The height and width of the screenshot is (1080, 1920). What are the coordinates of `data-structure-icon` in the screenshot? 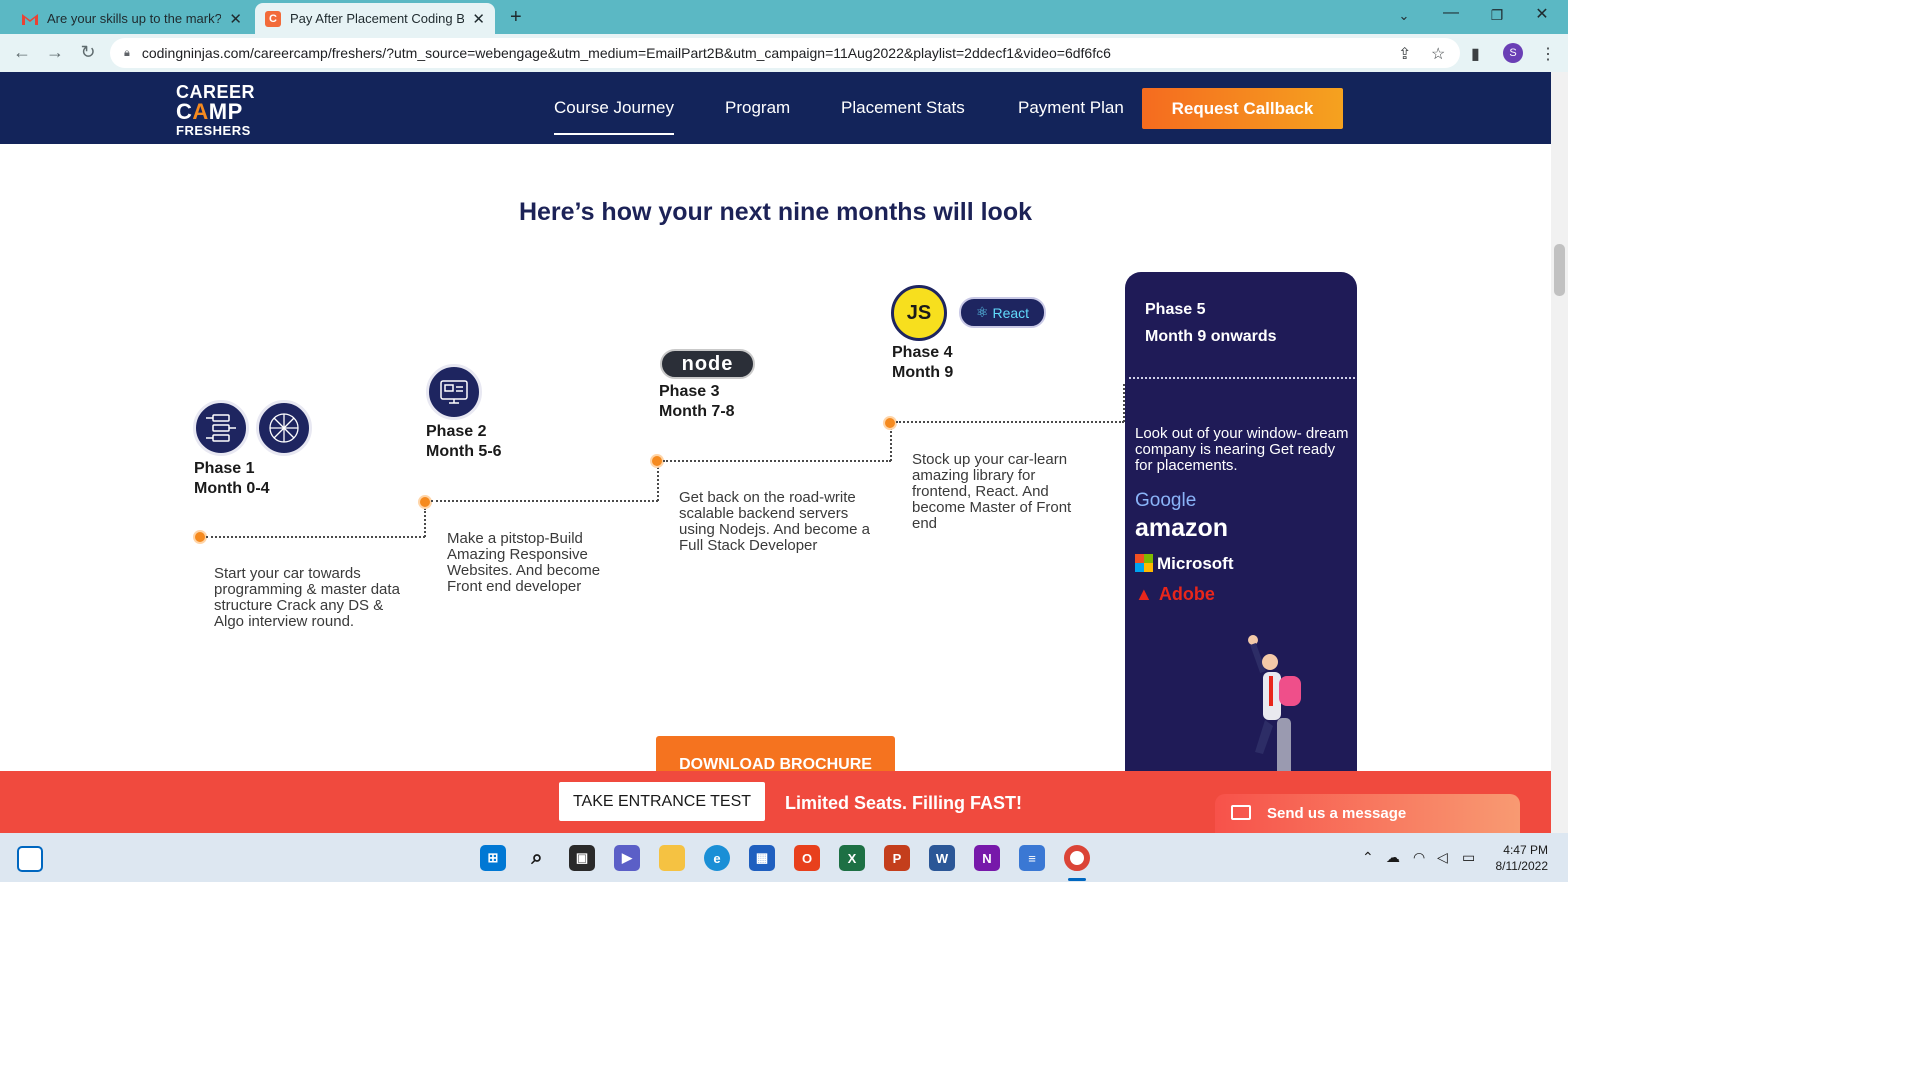 It's located at (221, 428).